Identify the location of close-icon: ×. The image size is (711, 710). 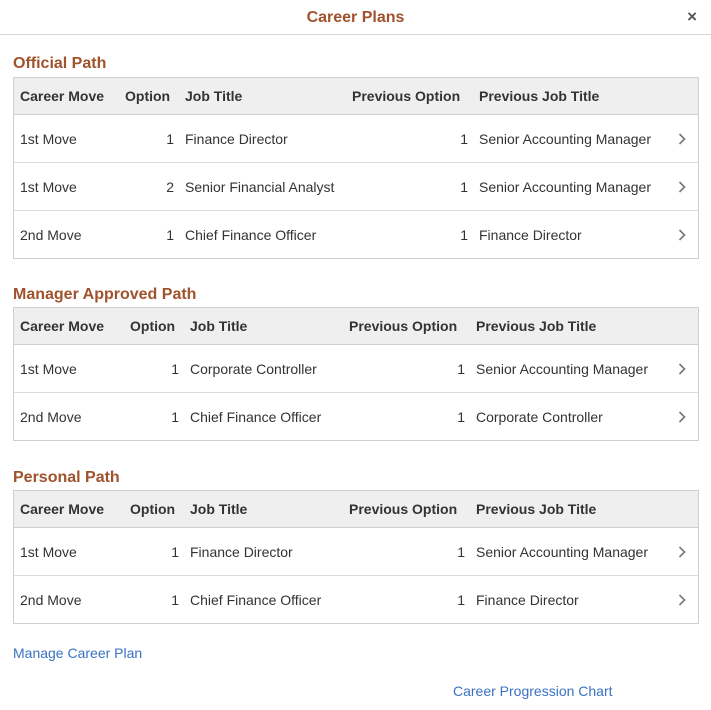
(692, 17).